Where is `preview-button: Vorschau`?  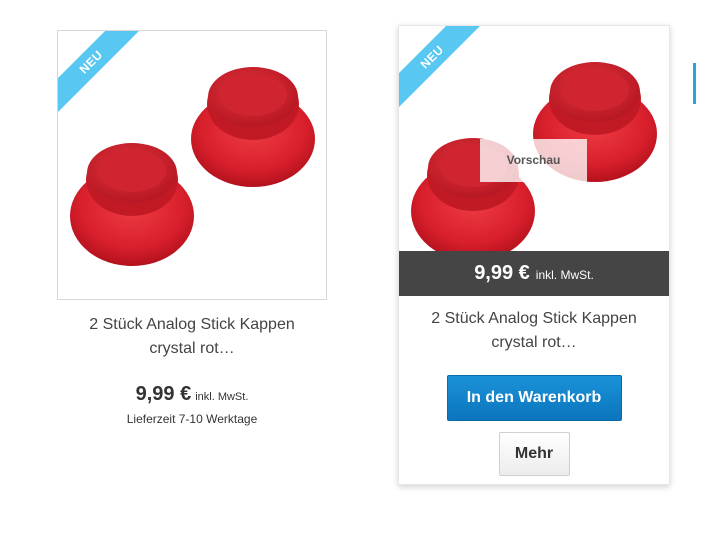 preview-button: Vorschau is located at coordinates (533, 160).